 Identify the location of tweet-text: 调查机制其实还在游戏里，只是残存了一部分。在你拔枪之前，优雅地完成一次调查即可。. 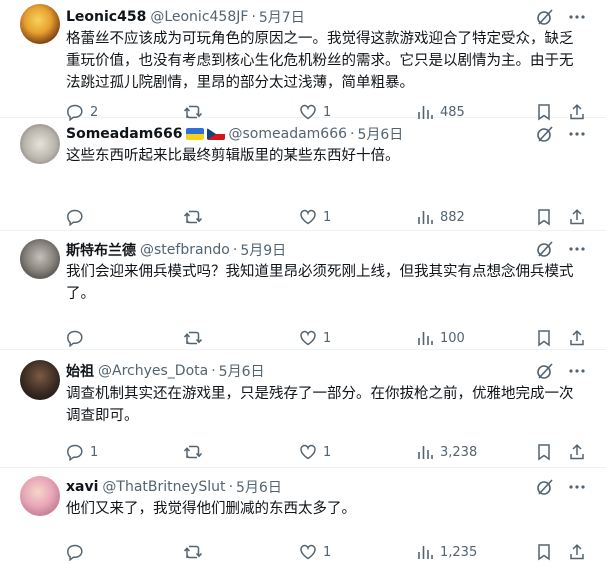
(320, 405).